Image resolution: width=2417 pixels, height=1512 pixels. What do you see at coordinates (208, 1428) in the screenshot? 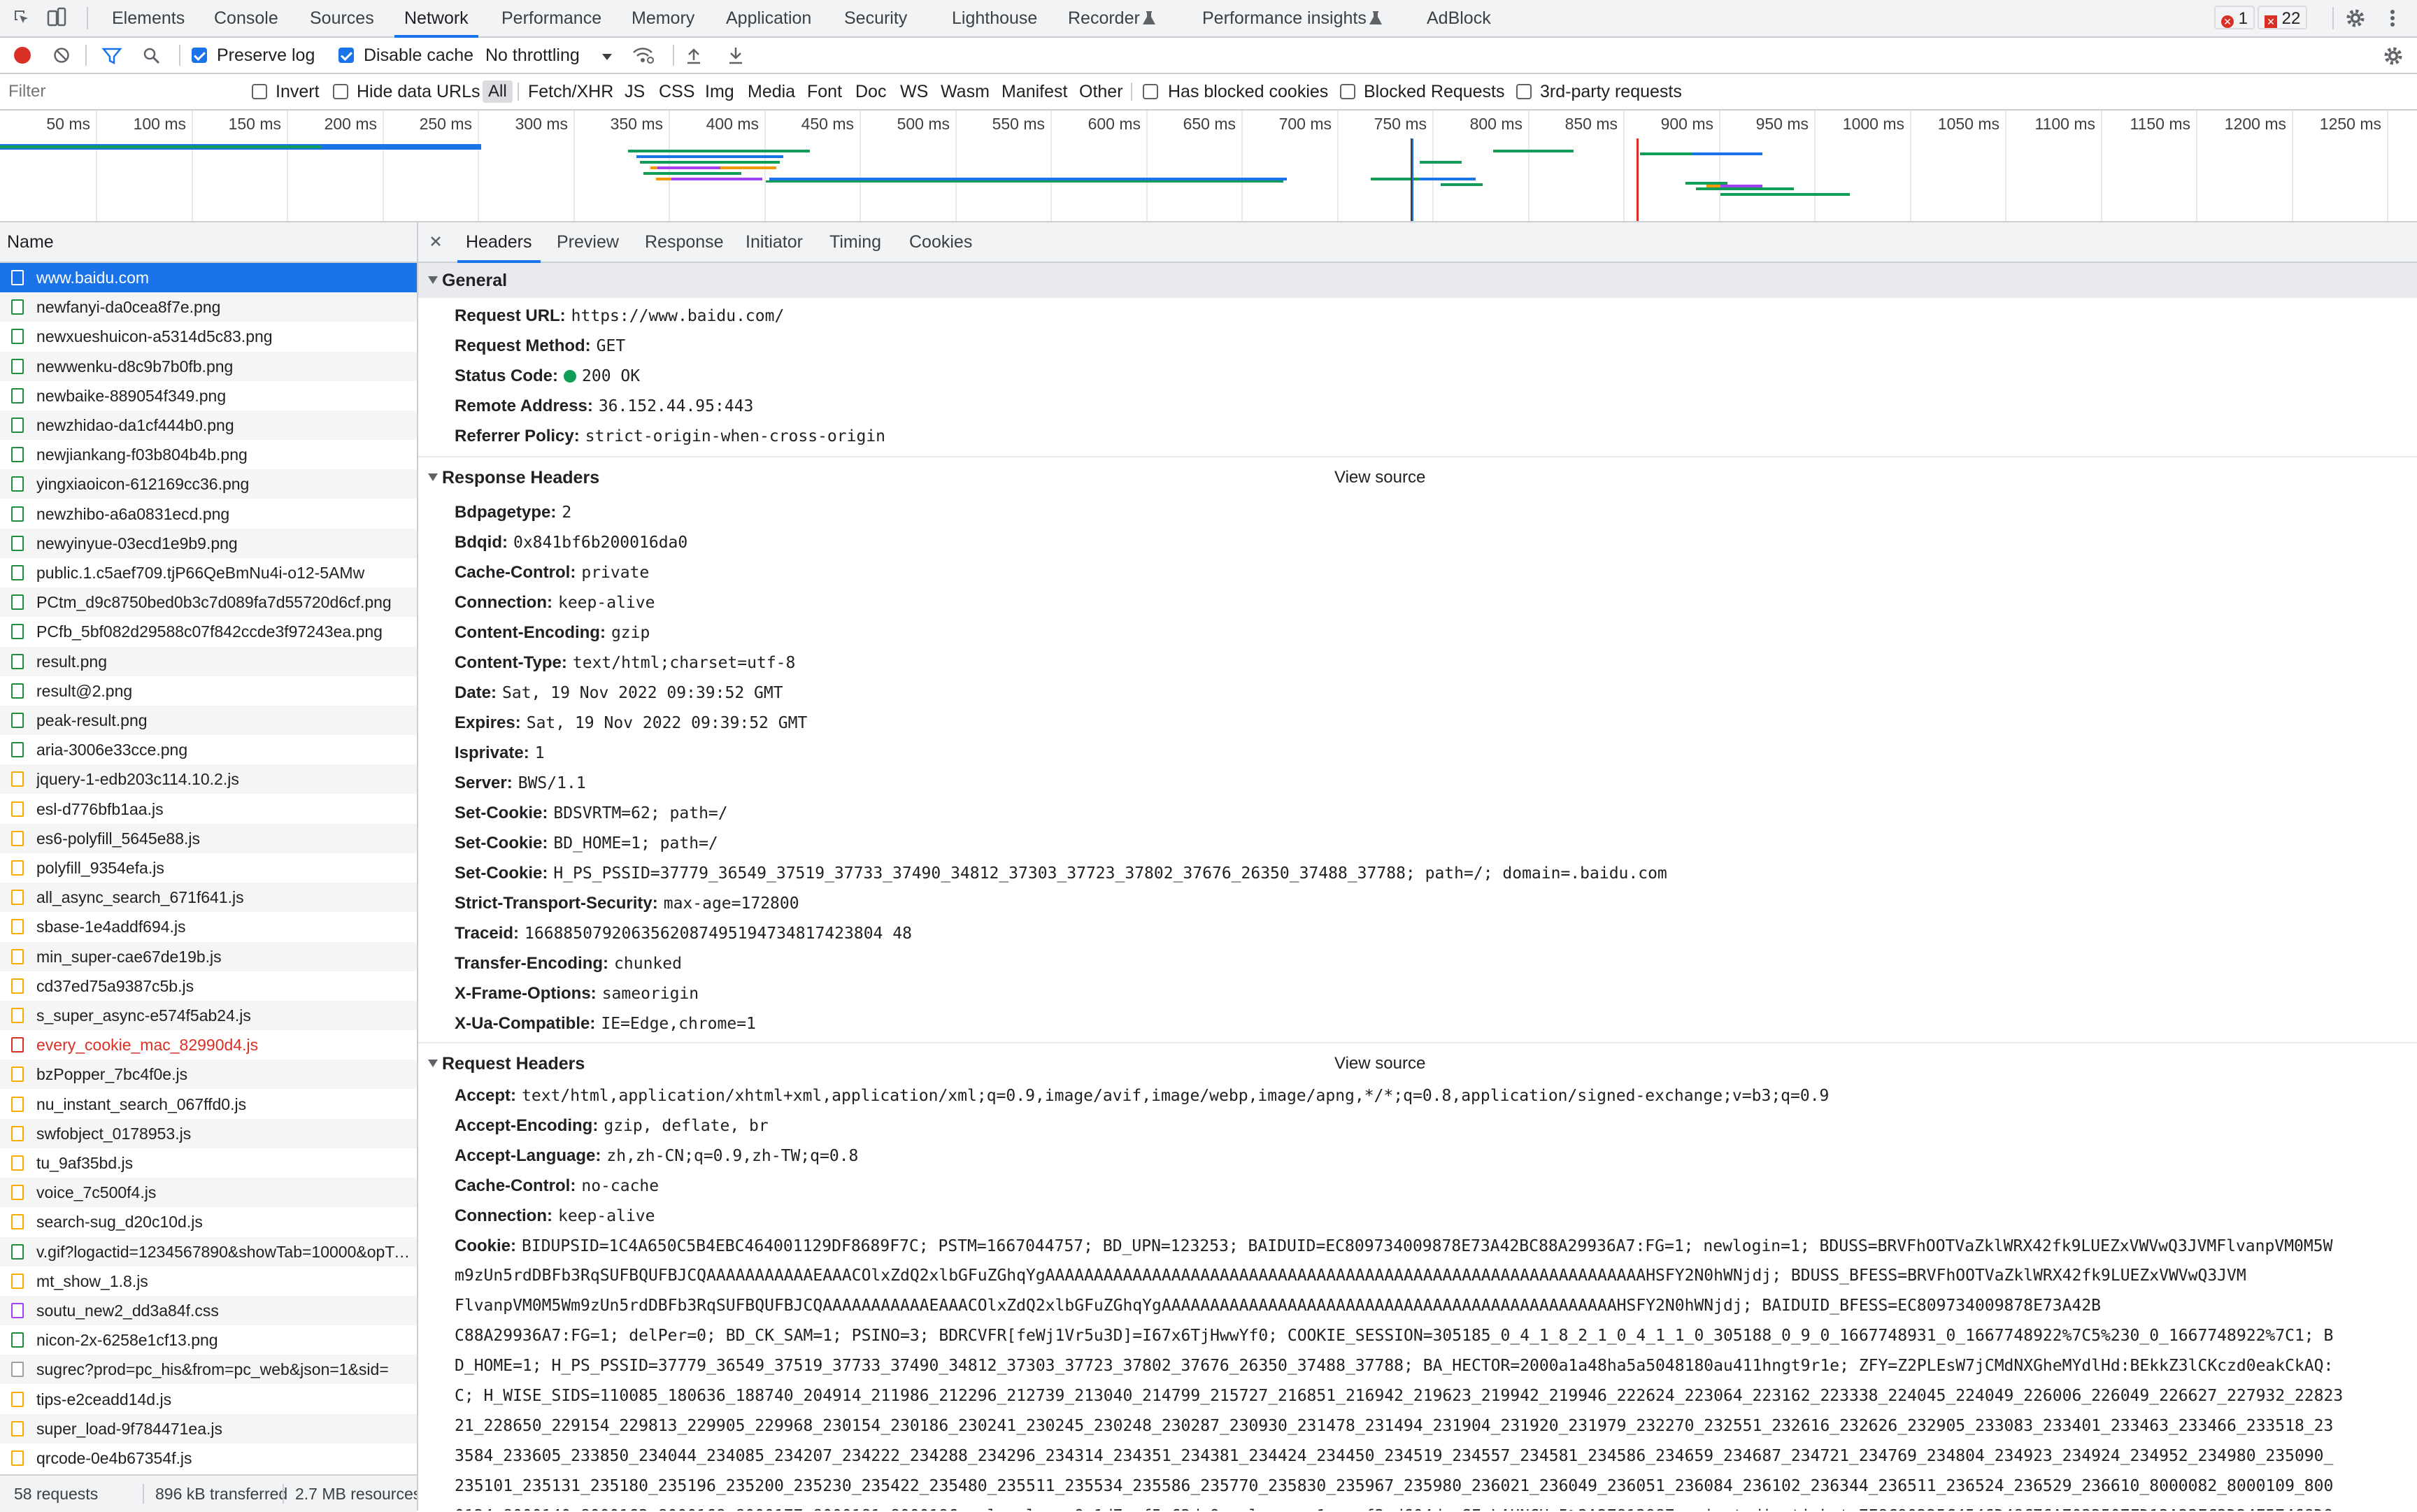
I see `request-row: super_load-9f784471ea.js` at bounding box center [208, 1428].